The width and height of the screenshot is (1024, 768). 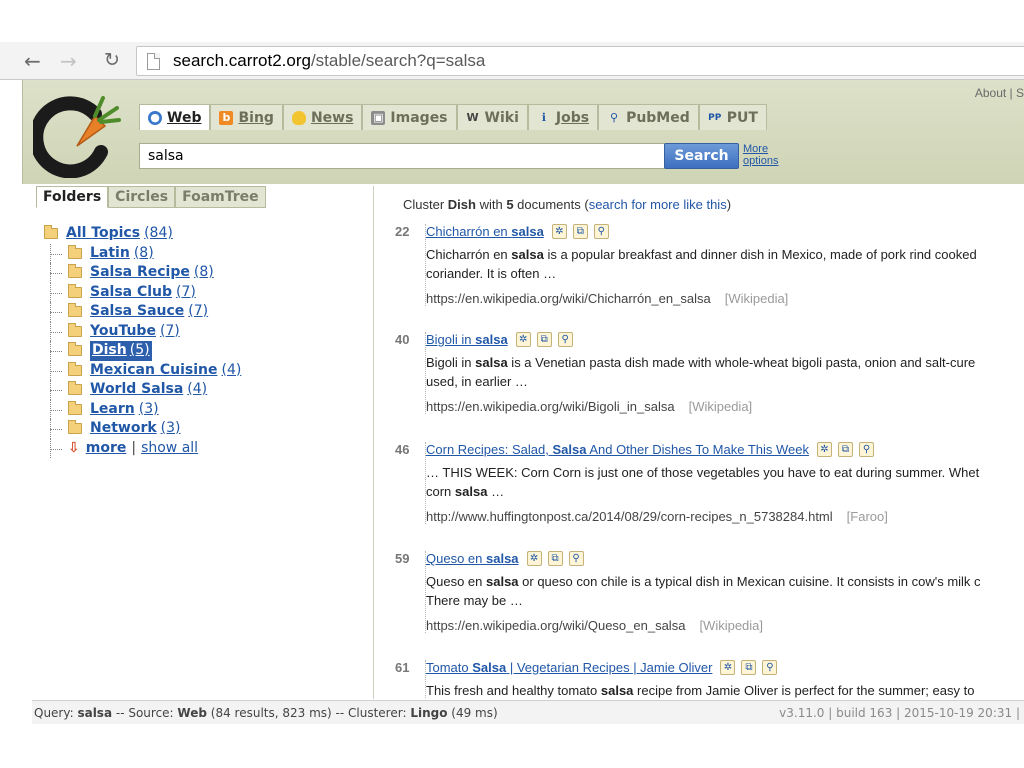 What do you see at coordinates (402, 231) in the screenshot?
I see `doc-rank: 22` at bounding box center [402, 231].